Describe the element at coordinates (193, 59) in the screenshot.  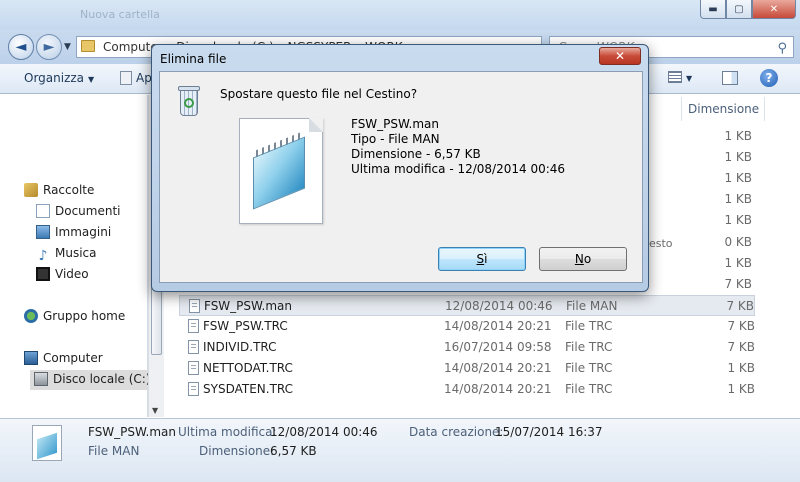
I see `dialog-title: Elimina file` at that location.